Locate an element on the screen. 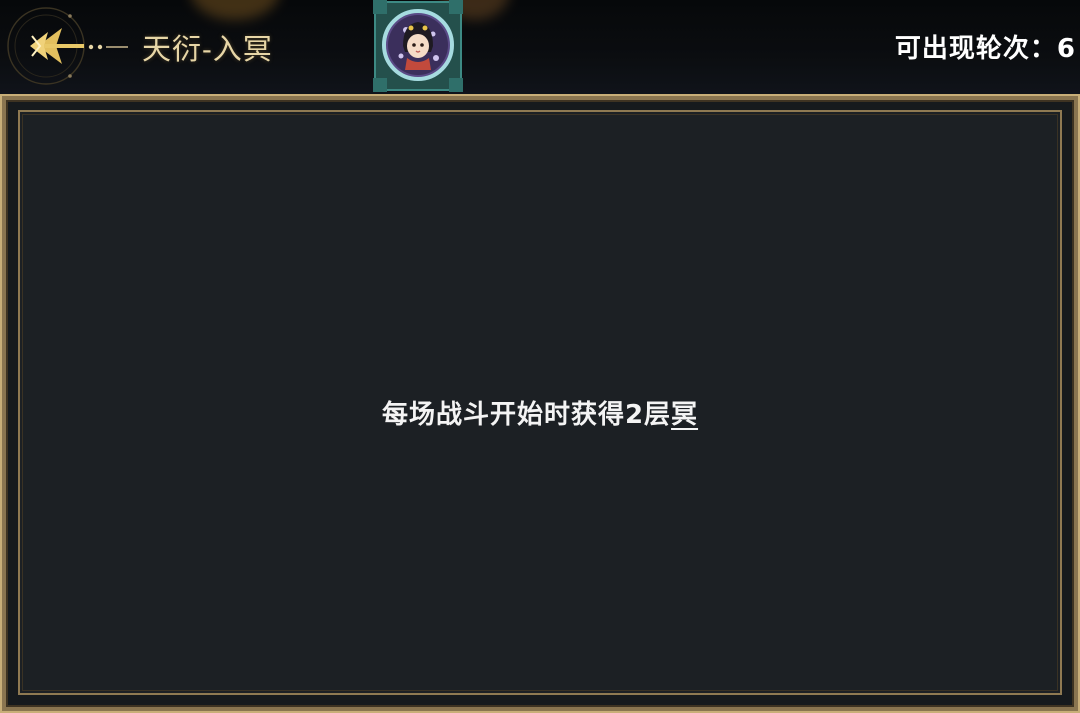  background-glow is located at coordinates (235, 10).